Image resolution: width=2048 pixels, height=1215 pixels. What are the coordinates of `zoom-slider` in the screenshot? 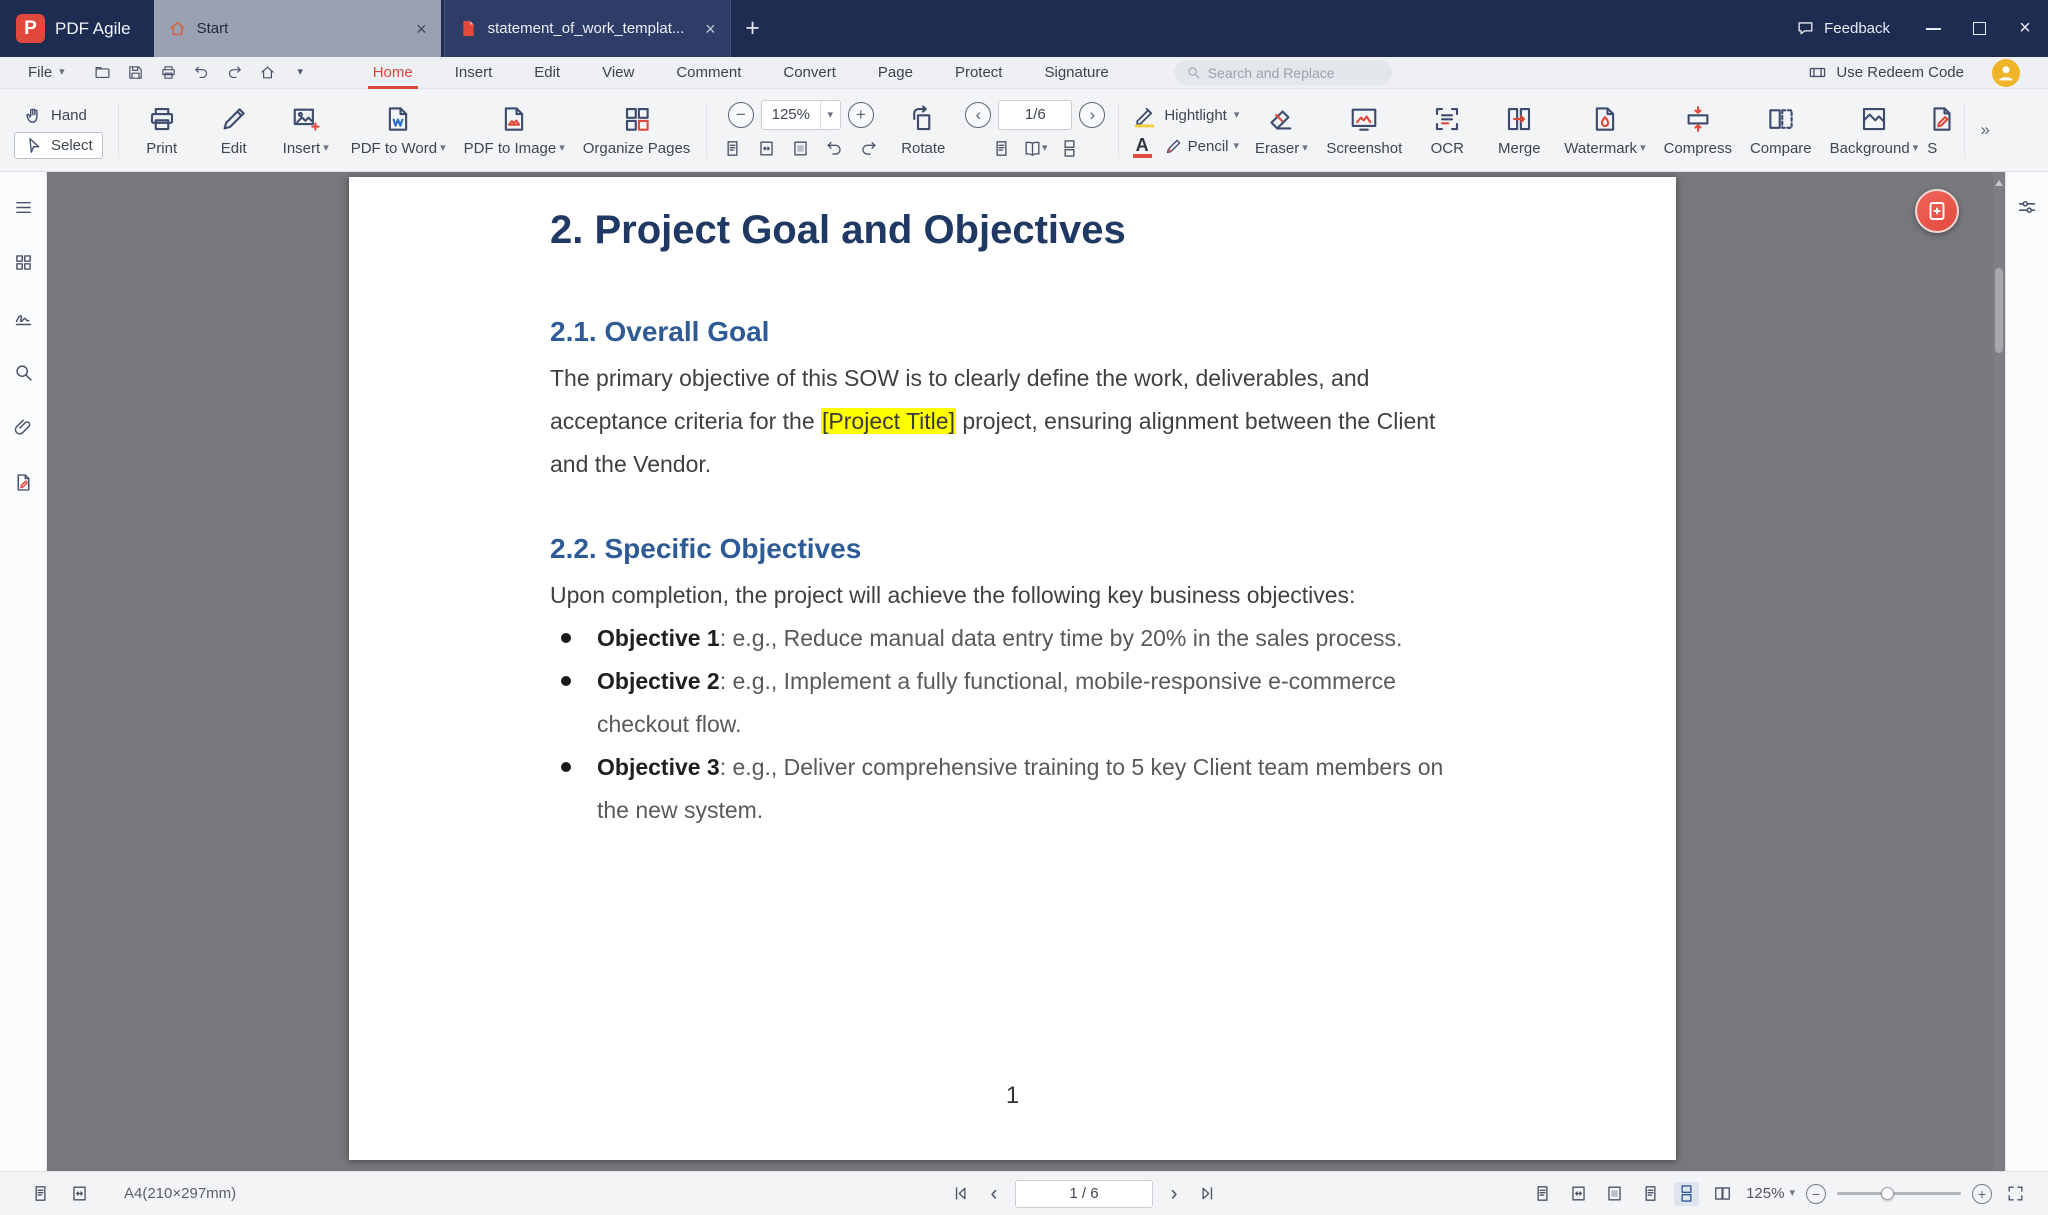 It's located at (1899, 1193).